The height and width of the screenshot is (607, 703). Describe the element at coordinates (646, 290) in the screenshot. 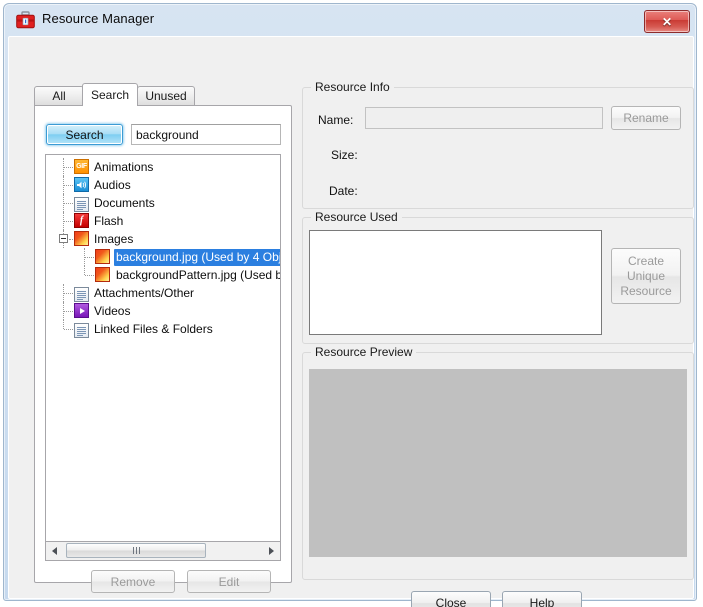

I see `create-unique-line-3: Resource` at that location.